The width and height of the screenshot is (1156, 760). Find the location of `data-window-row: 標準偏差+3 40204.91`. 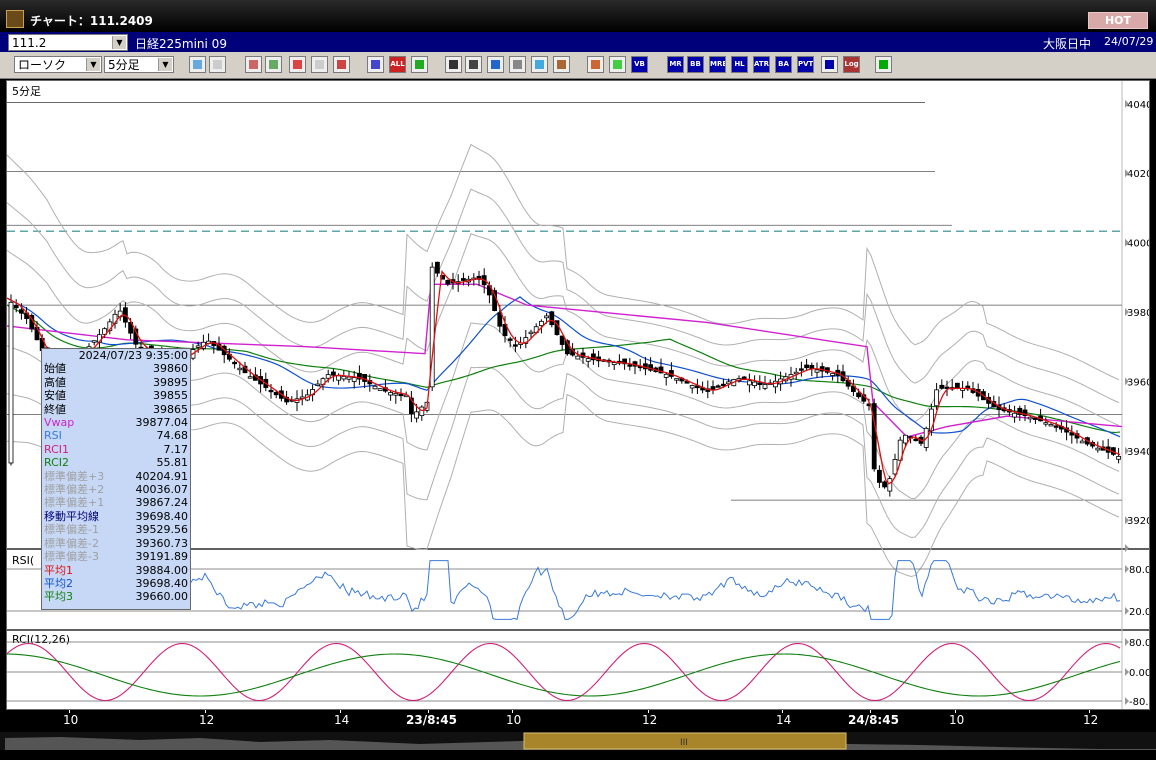

data-window-row: 標準偏差+3 40204.91 is located at coordinates (116, 476).